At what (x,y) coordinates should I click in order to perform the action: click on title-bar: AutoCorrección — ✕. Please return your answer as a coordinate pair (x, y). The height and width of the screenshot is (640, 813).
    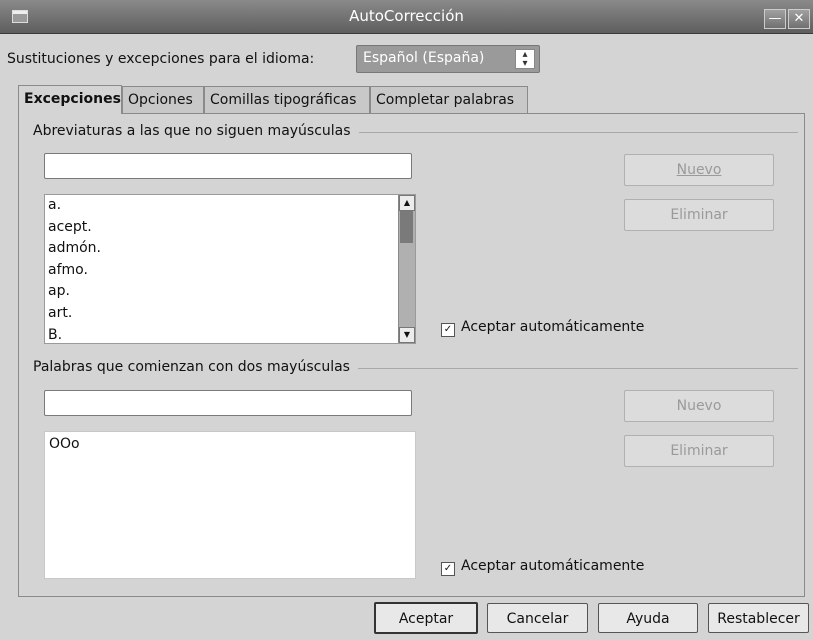
    Looking at the image, I should click on (406, 17).